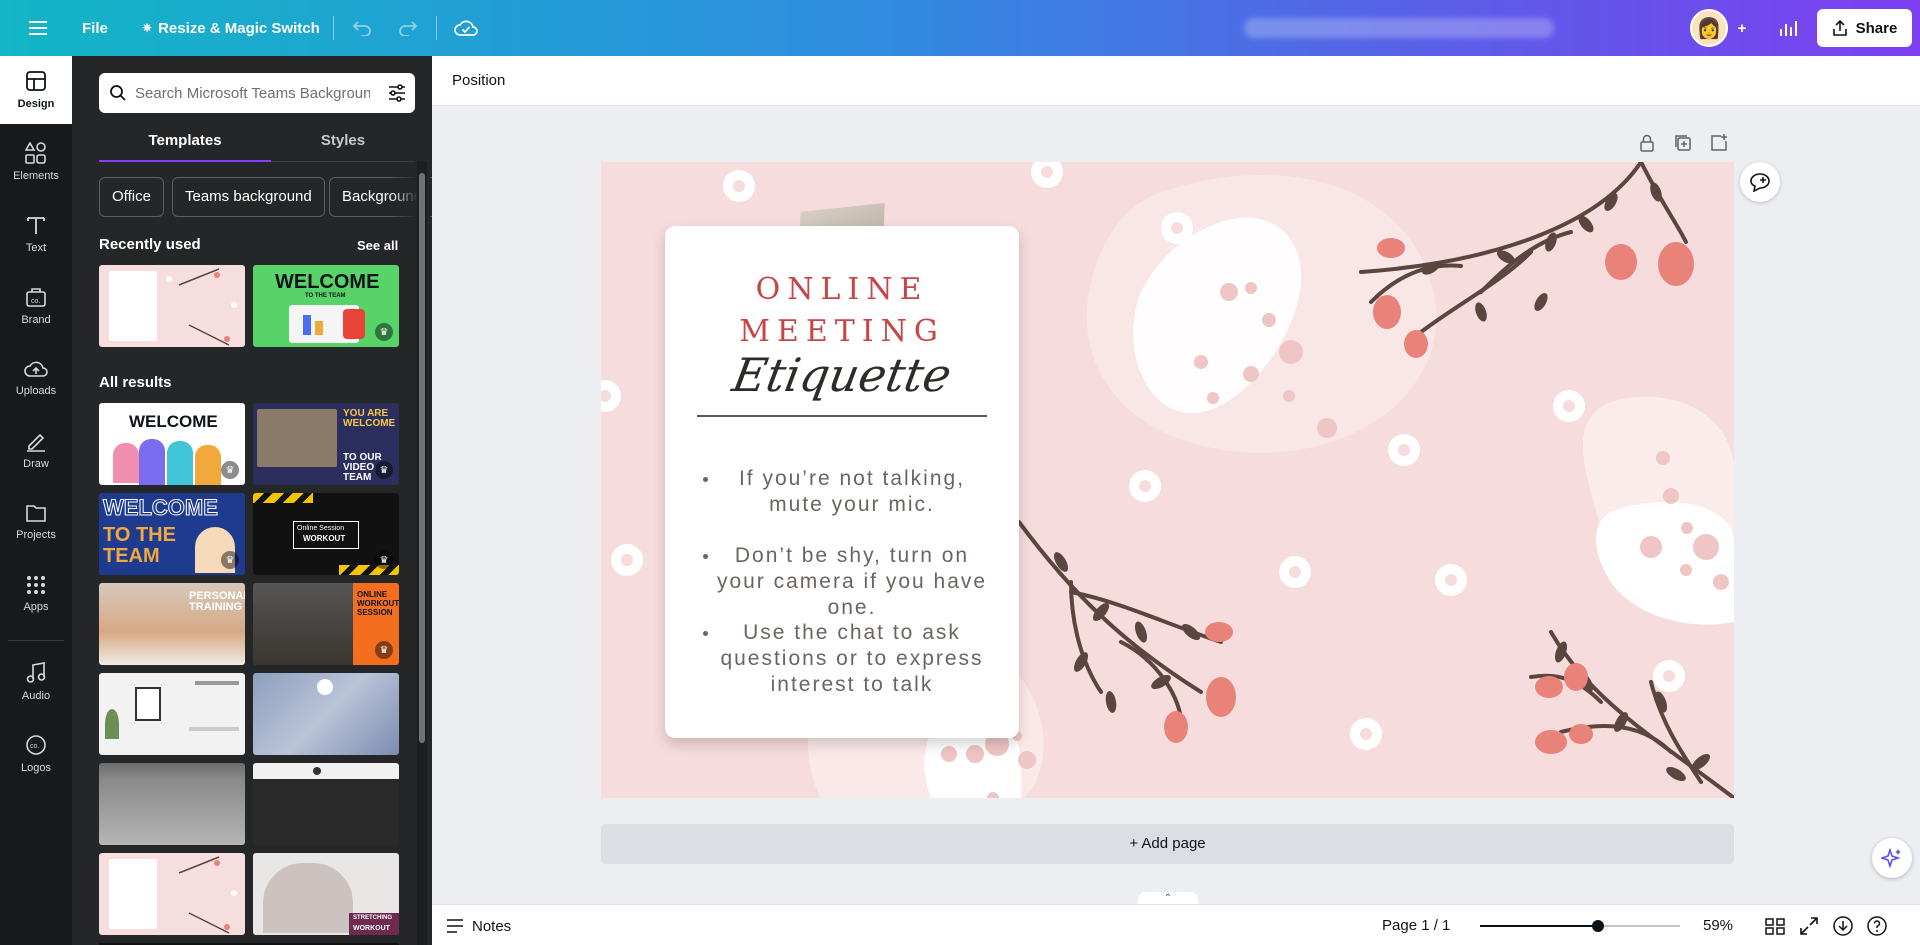 The height and width of the screenshot is (945, 1920). What do you see at coordinates (231, 28) in the screenshot?
I see `resize-magic-switch-button: ✷ Resize & Magic Switch` at bounding box center [231, 28].